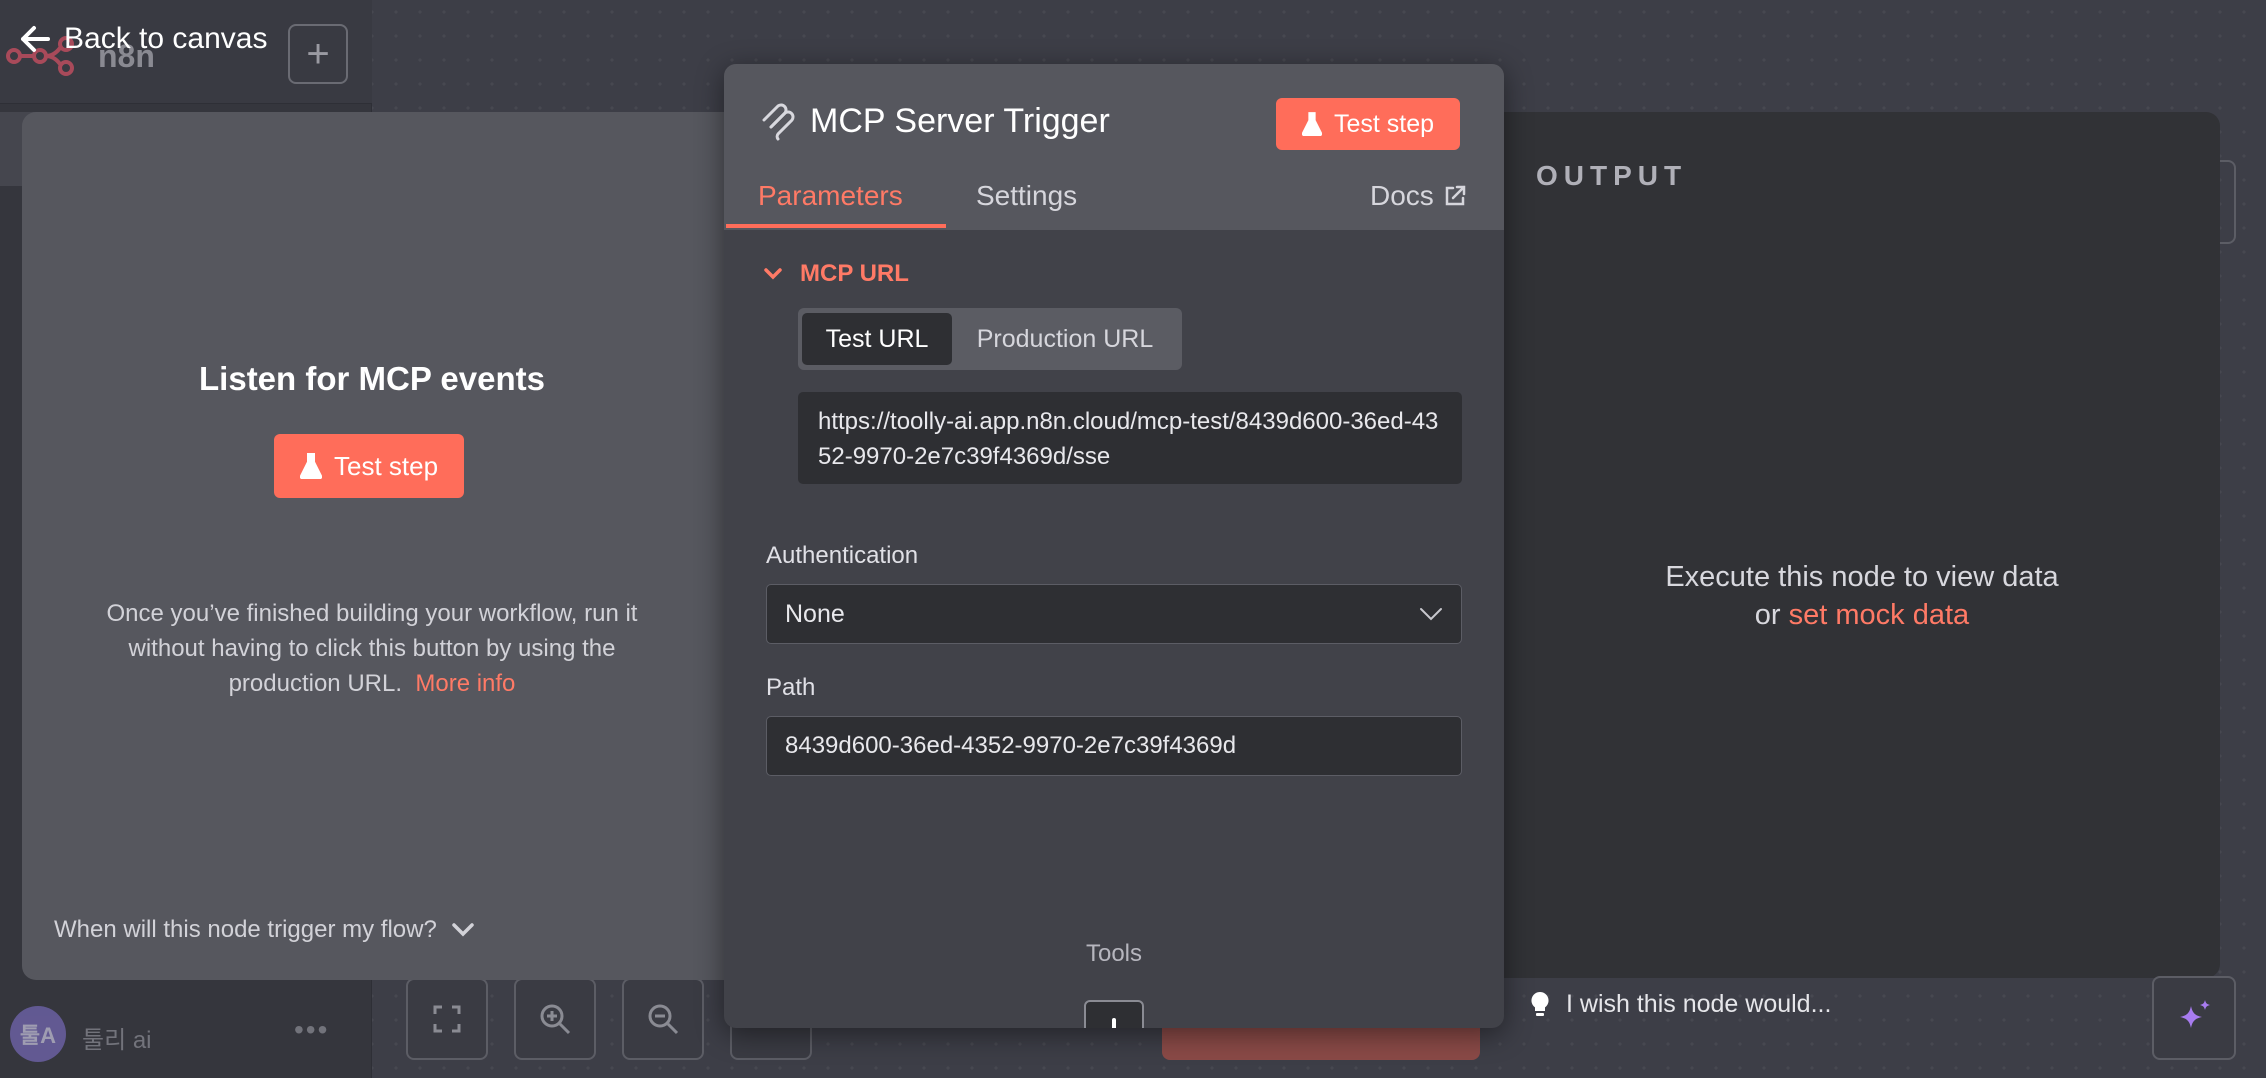 The height and width of the screenshot is (1078, 2266). I want to click on input-test-step-button: Test step, so click(369, 466).